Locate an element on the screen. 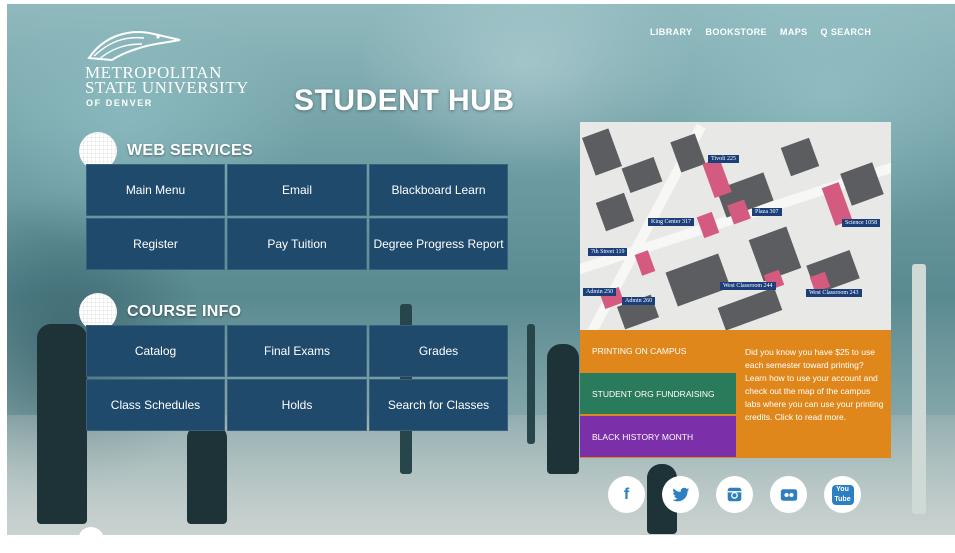 The image size is (955, 553). main-menu-button: Main Menu is located at coordinates (155, 190).